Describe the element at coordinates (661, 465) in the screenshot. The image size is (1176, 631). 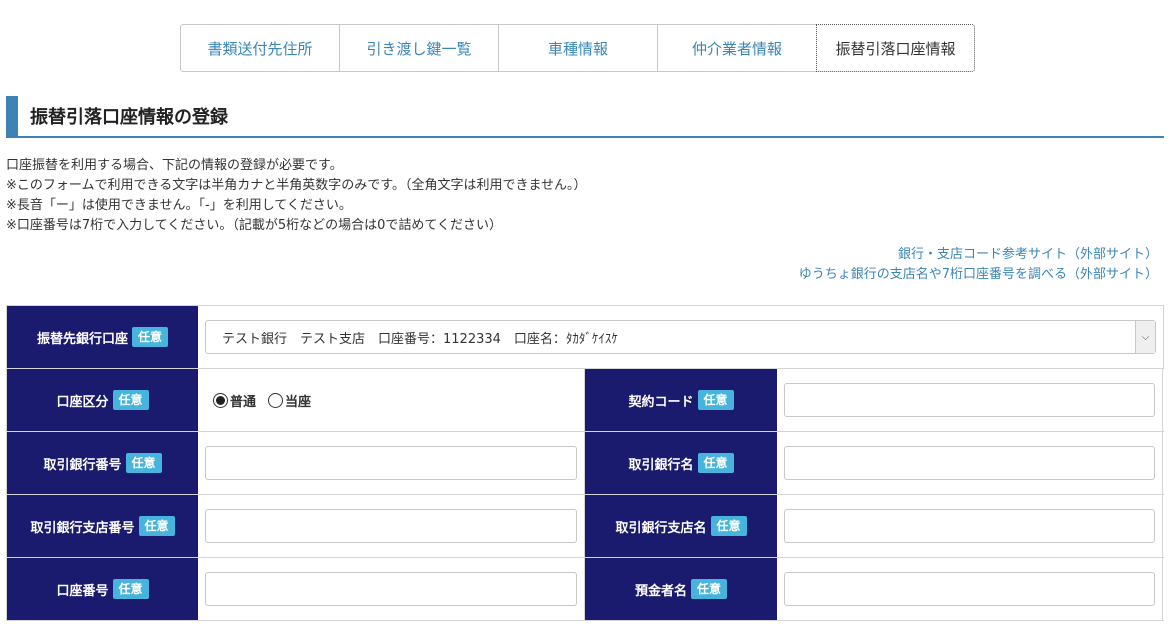
I see `label-text: 取引銀行名` at that location.